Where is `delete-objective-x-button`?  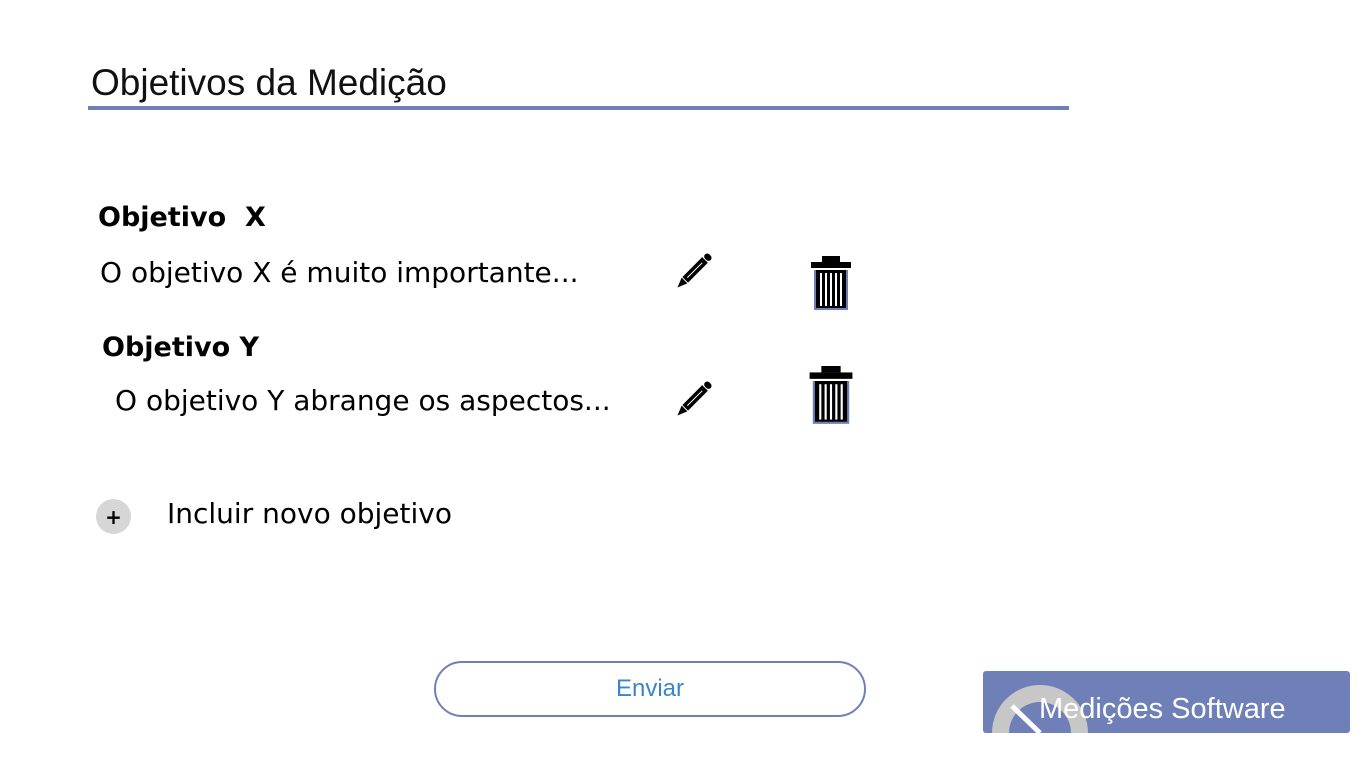
delete-objective-x-button is located at coordinates (831, 284).